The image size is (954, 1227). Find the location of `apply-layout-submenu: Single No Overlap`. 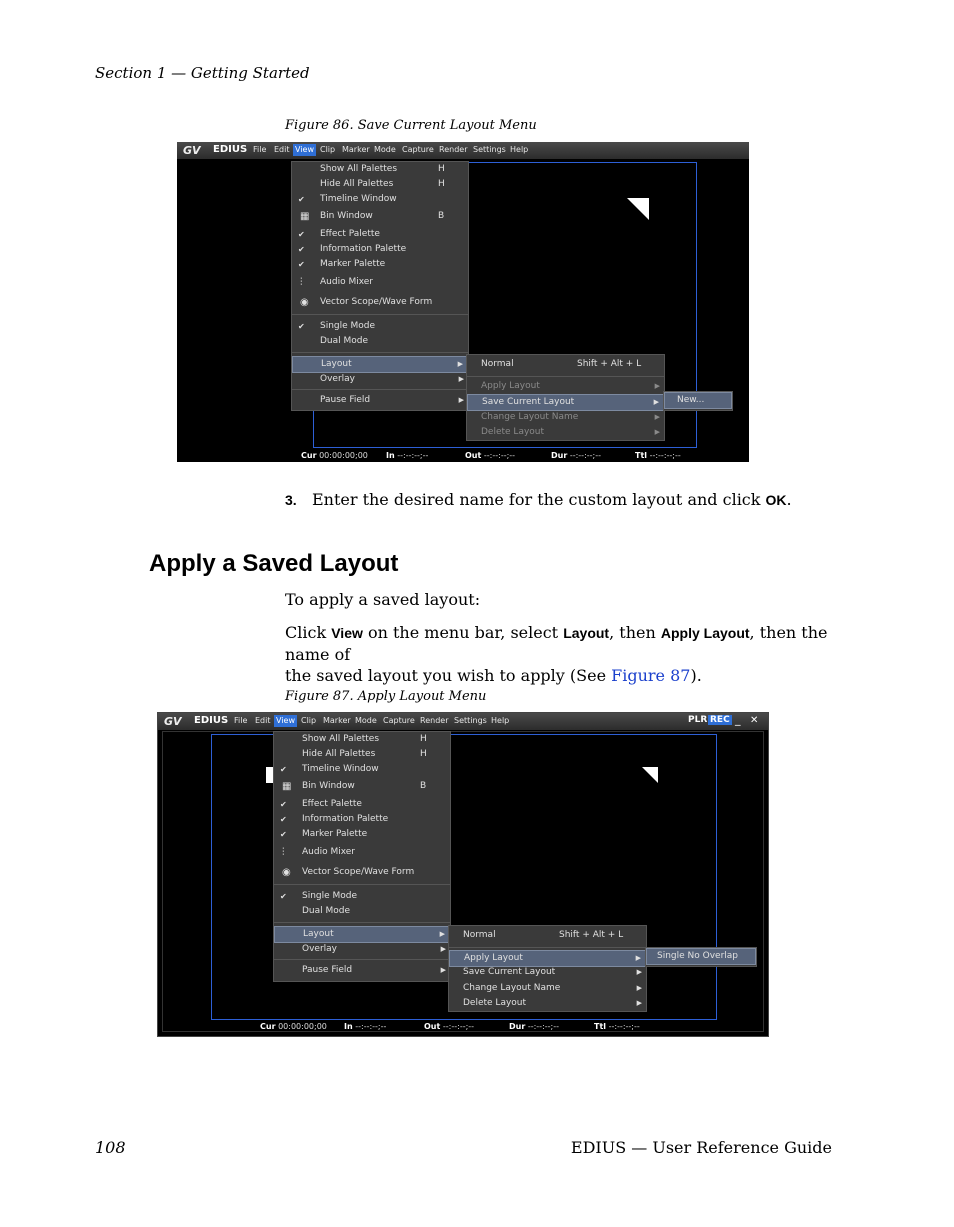

apply-layout-submenu: Single No Overlap is located at coordinates (701, 957).